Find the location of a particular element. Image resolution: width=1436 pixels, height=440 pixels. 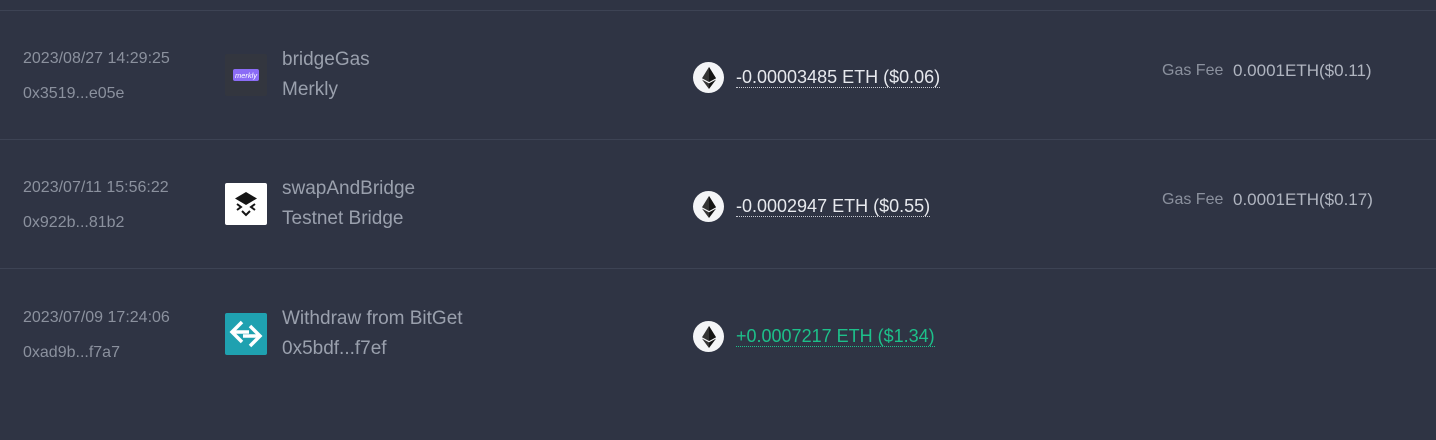

gas-fee-value: 0.0001ETH($0.17) is located at coordinates (1303, 199).